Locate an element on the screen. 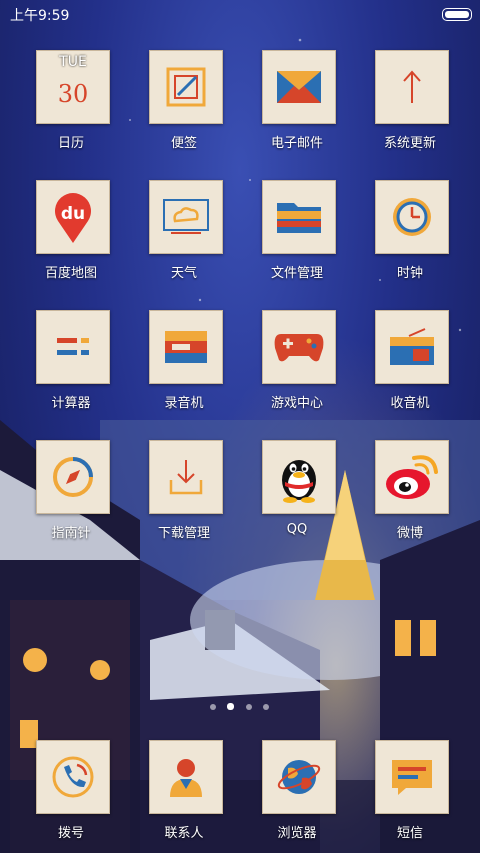 Image resolution: width=480 pixels, height=853 pixels. download-icon is located at coordinates (186, 477).